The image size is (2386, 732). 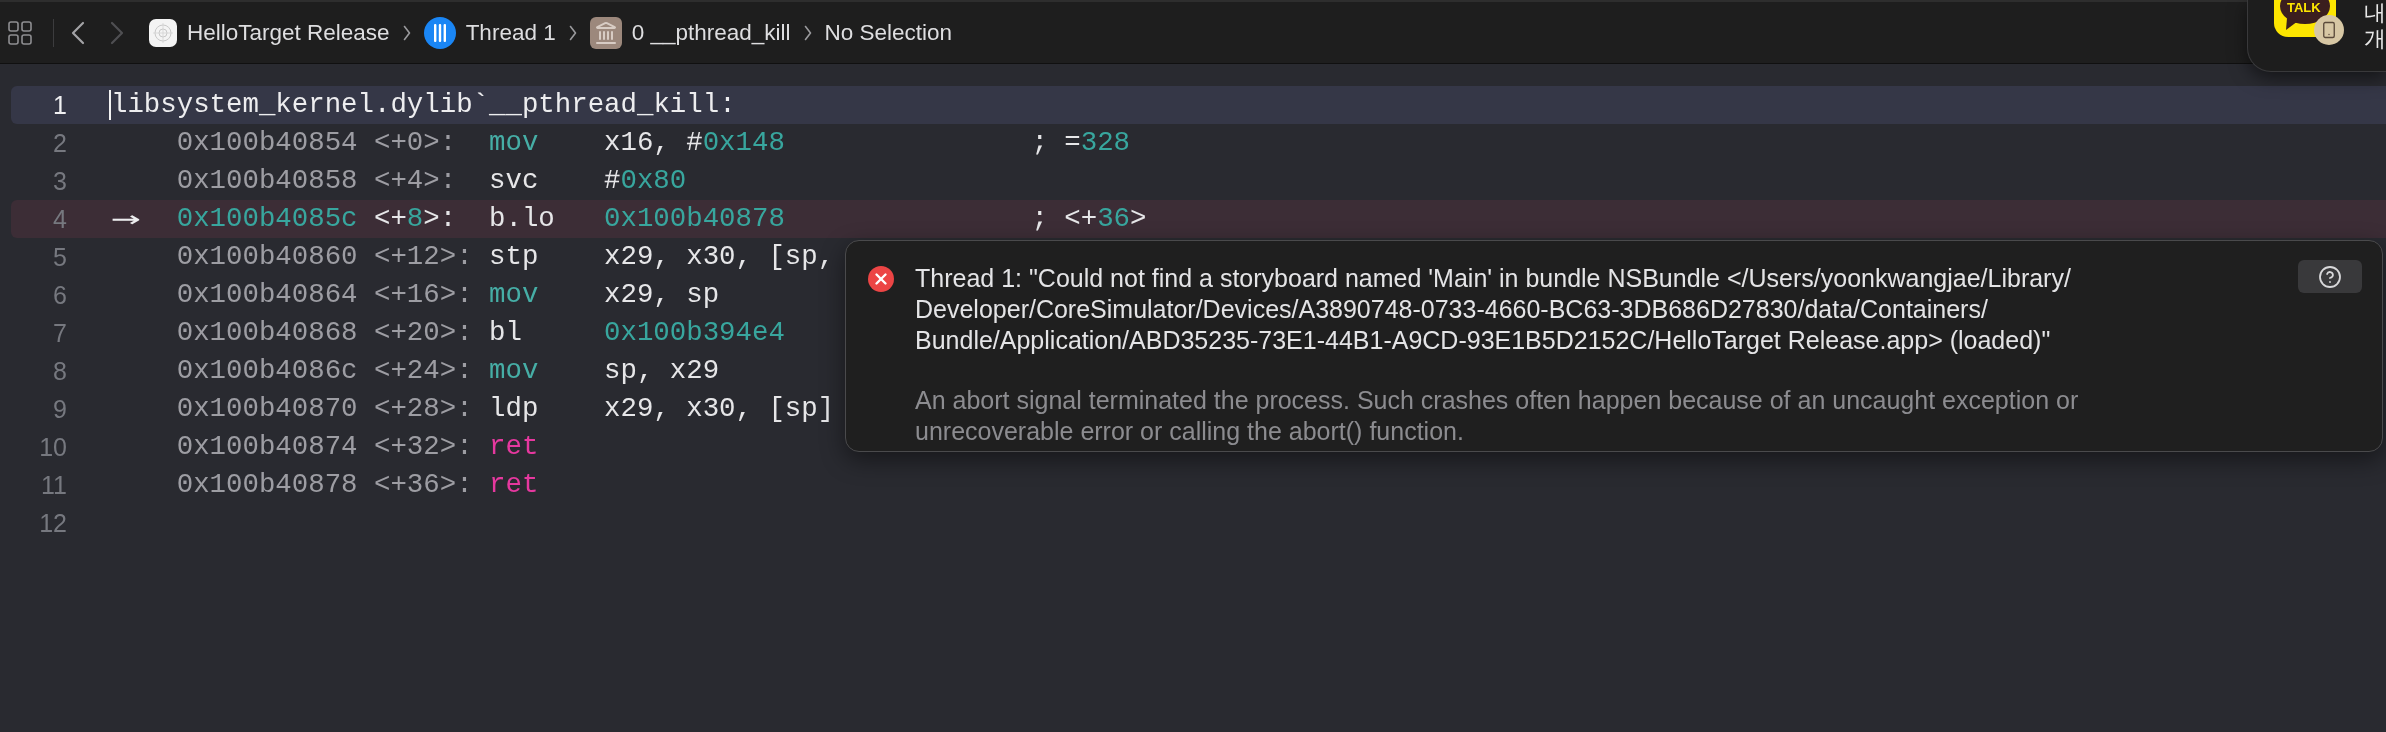 I want to click on instruction-offset: <+28>:, so click(x=423, y=409).